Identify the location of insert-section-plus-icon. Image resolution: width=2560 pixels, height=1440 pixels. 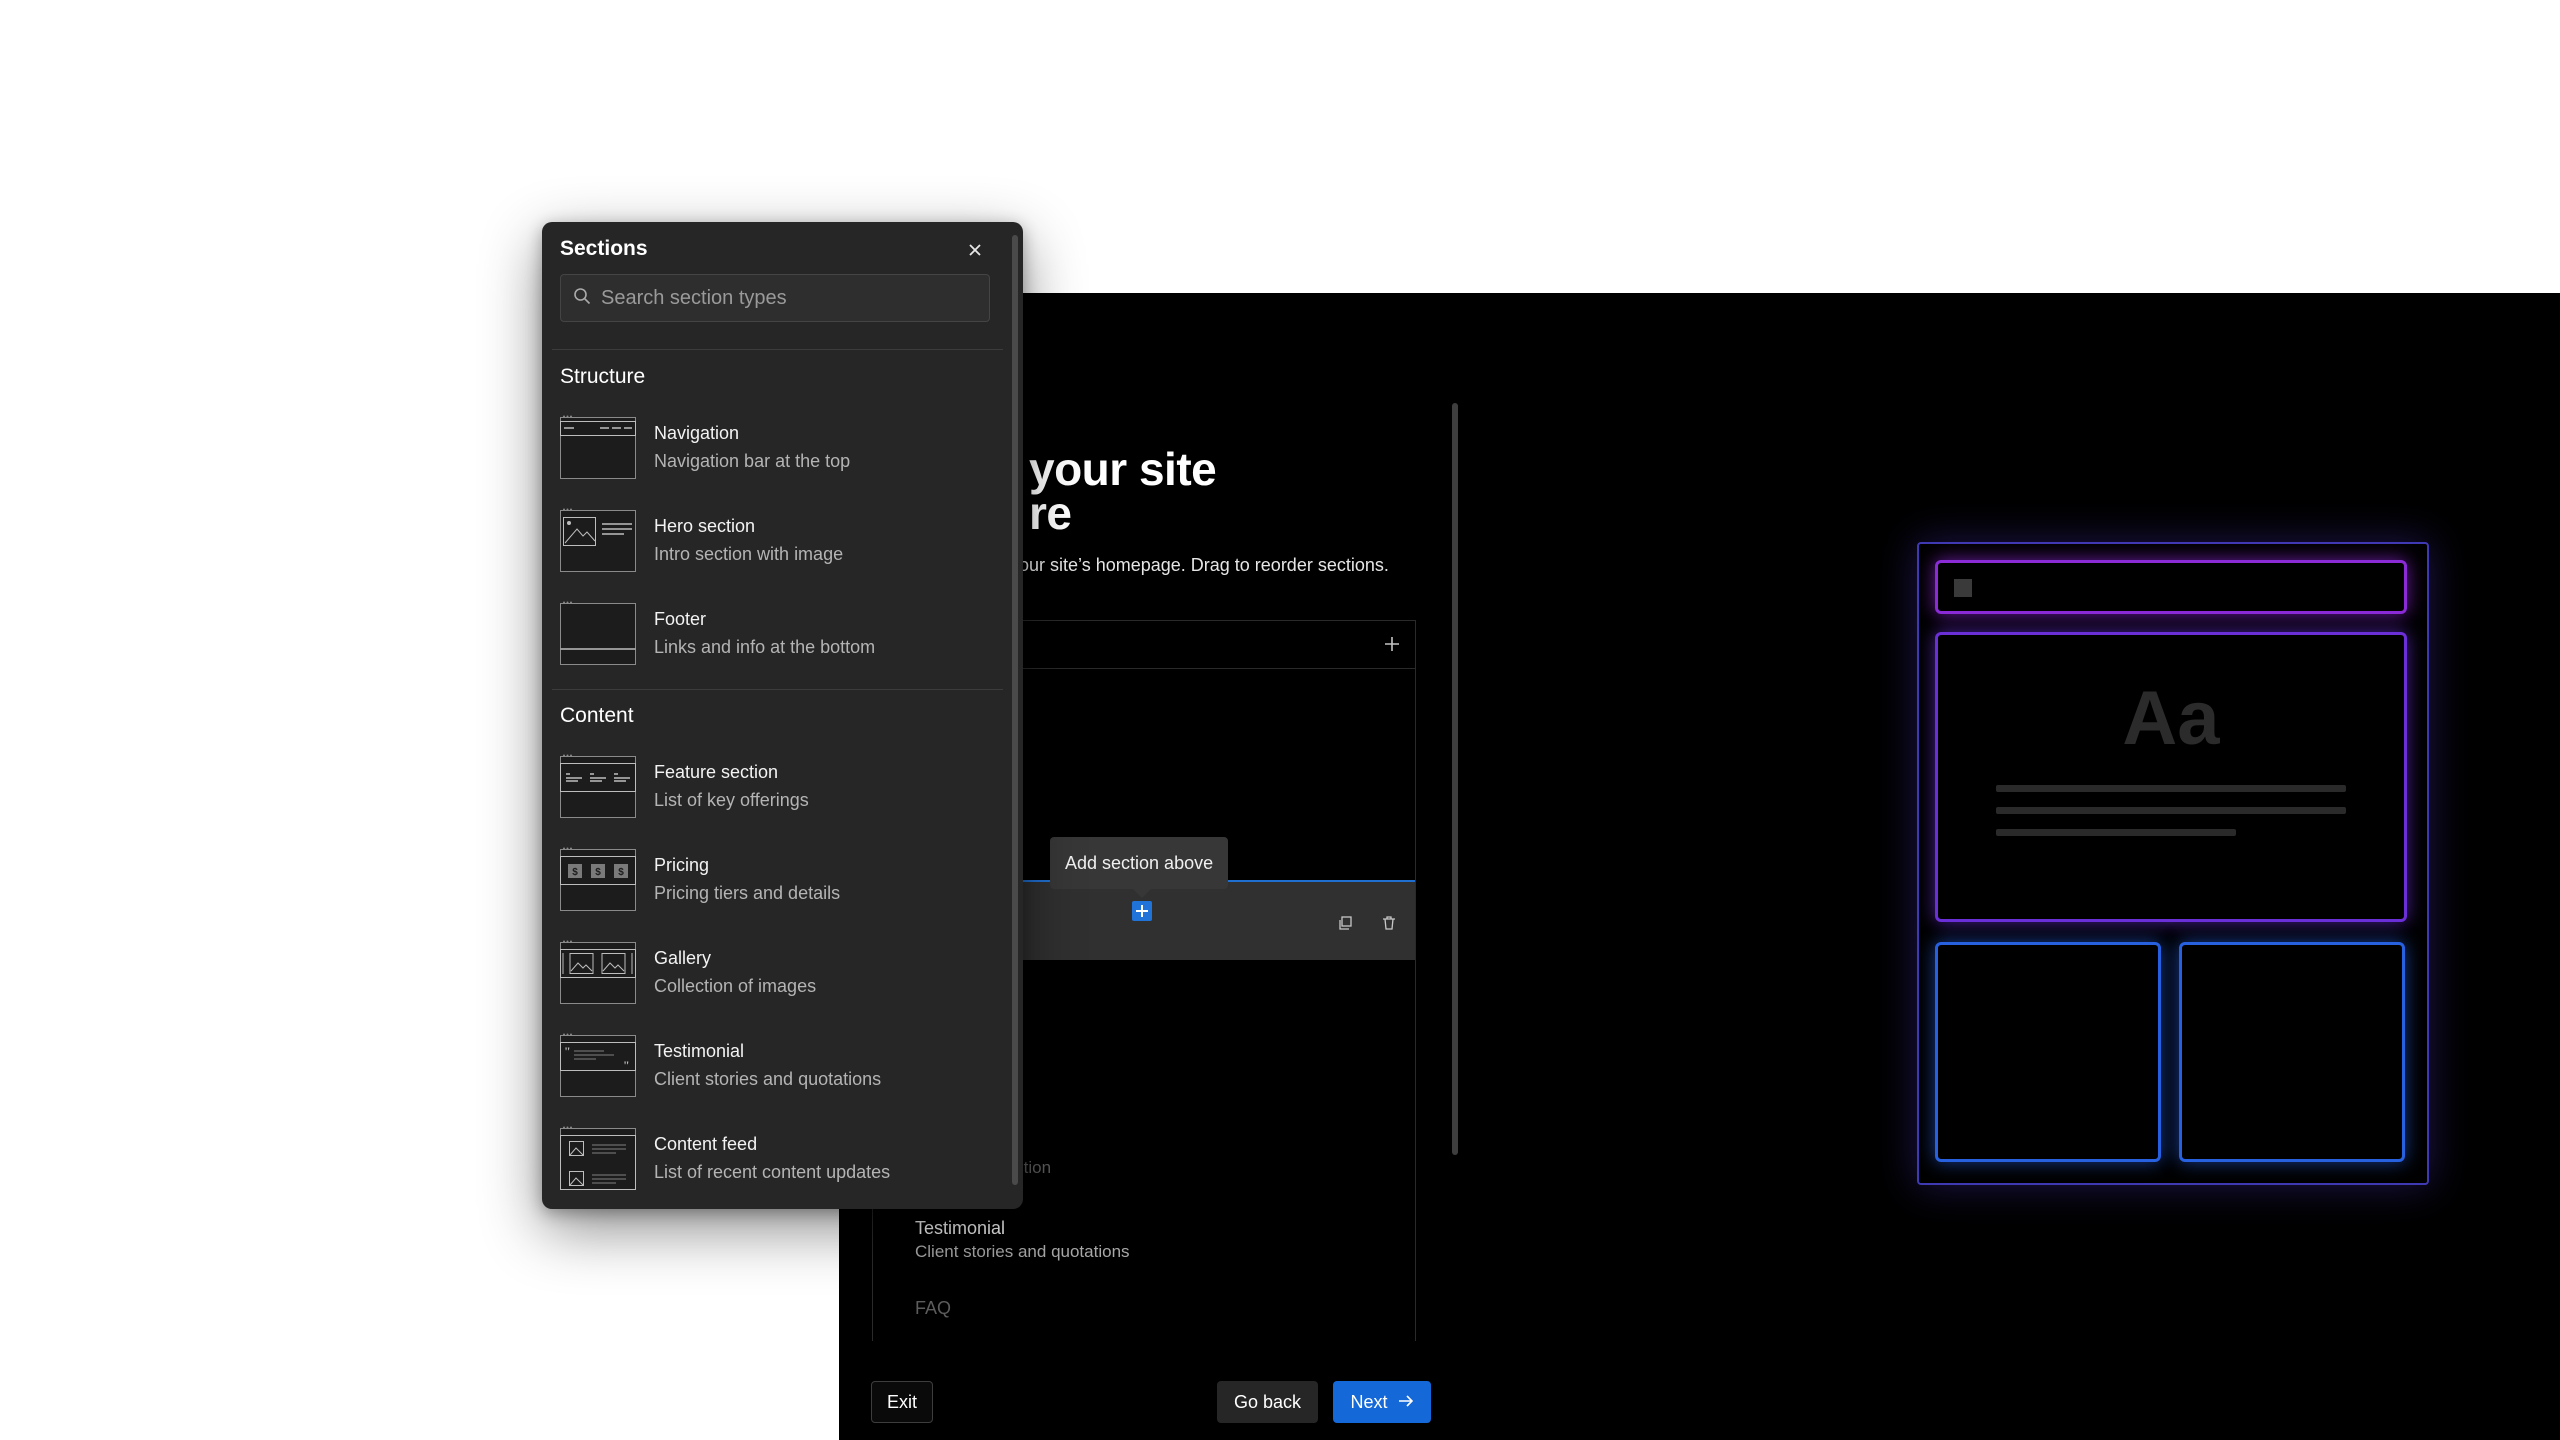
(1142, 911).